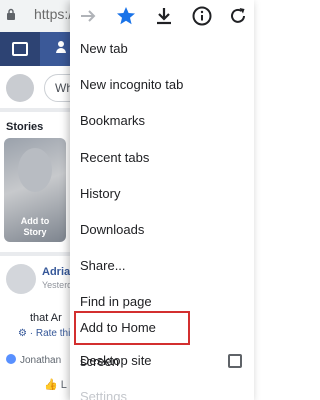 The height and width of the screenshot is (400, 320). I want to click on post-timestamp: Yesterd, so click(57, 285).